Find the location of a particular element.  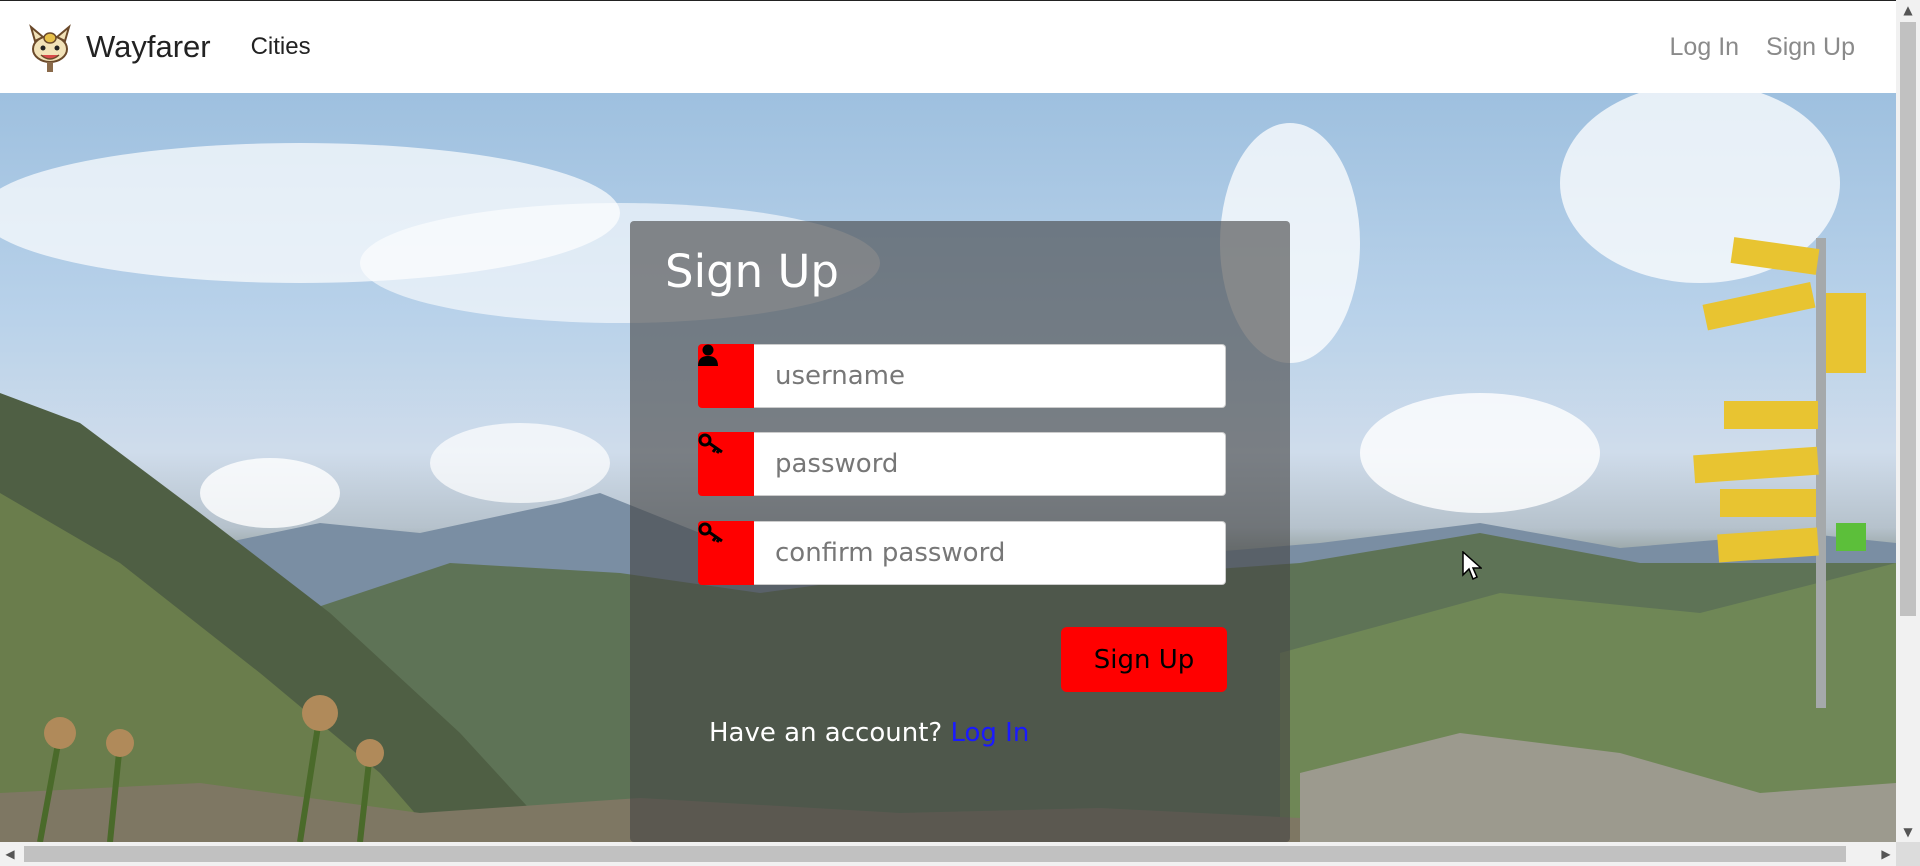

user-icon is located at coordinates (726, 376).